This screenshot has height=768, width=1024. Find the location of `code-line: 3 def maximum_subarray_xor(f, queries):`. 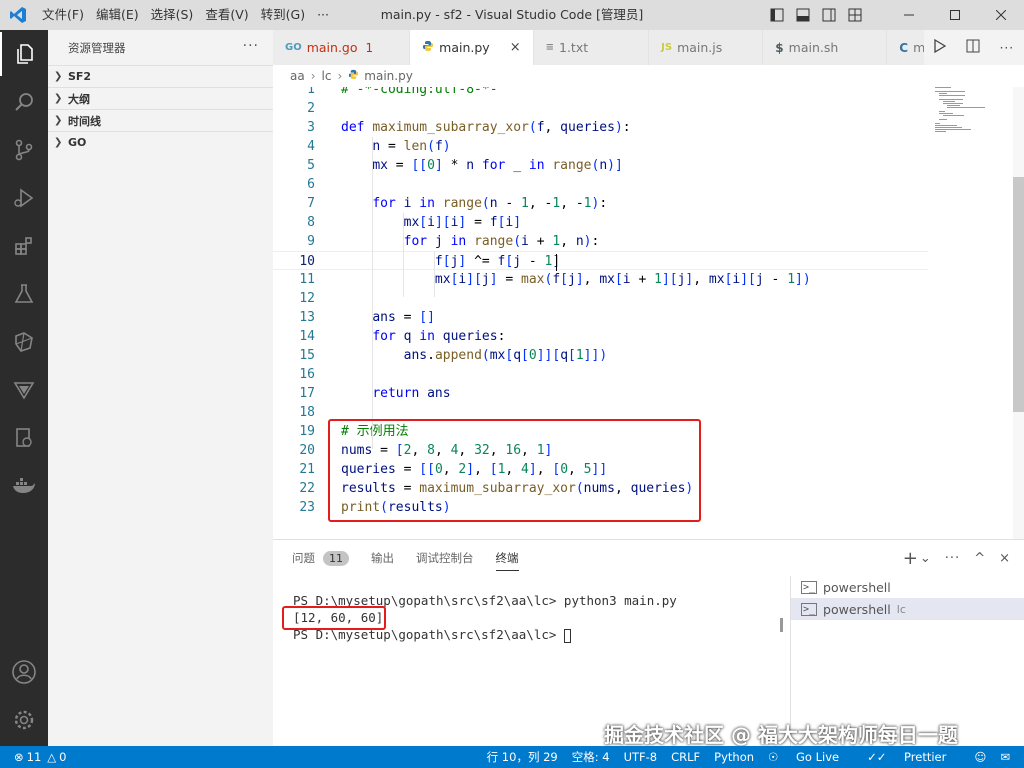

code-line: 3 def maximum_subarray_xor(f, queries): is located at coordinates (600, 127).